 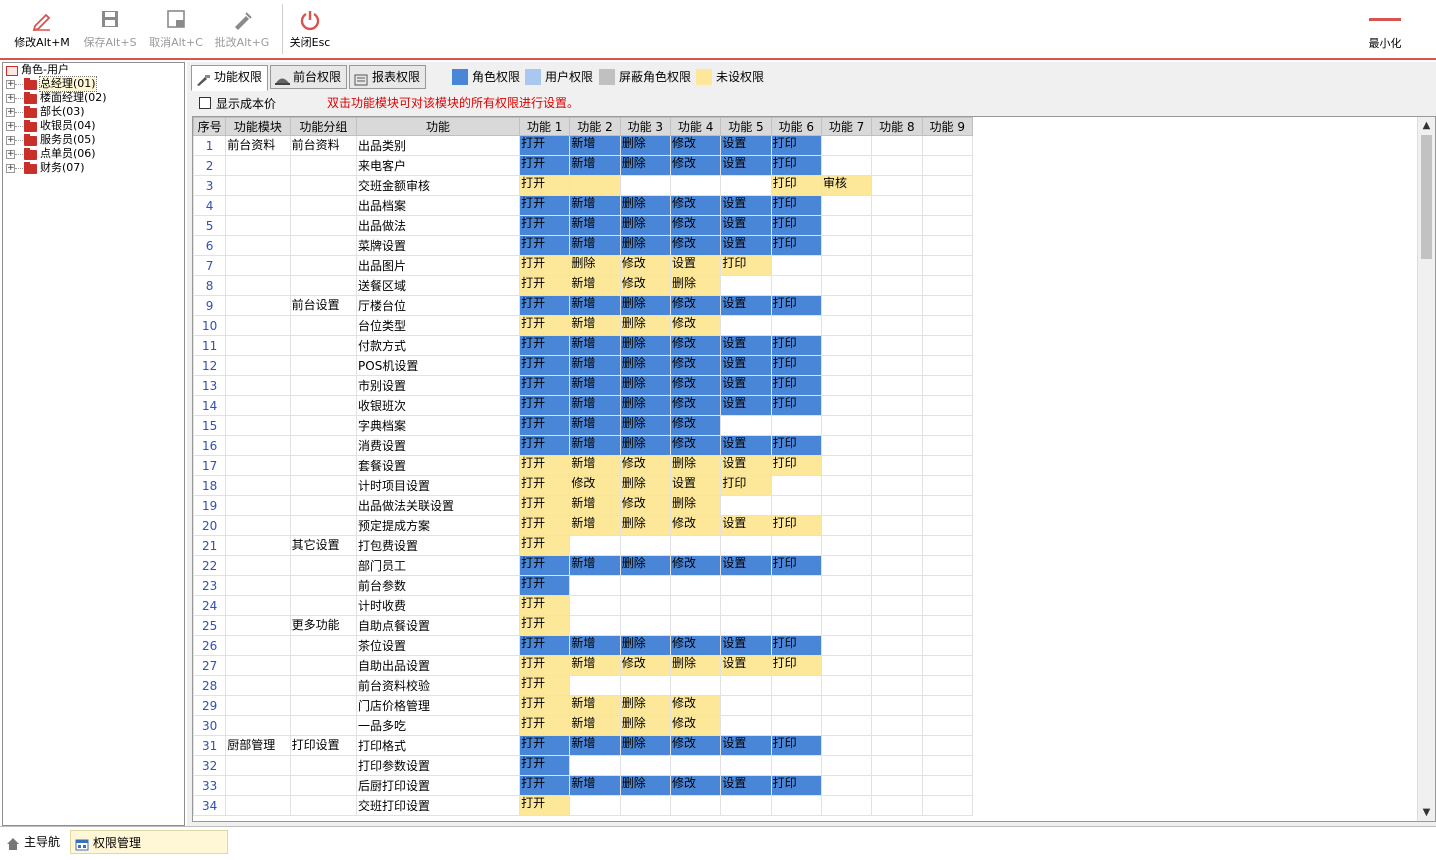 What do you see at coordinates (93, 98) in the screenshot?
I see `tree-item-2: + 楼面经理(02)` at bounding box center [93, 98].